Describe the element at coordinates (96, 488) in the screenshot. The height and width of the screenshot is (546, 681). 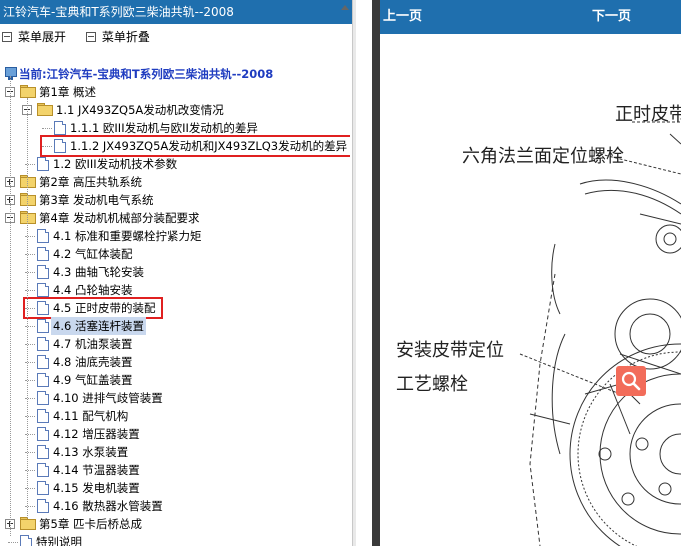
I see `tree-item-label: 4.15 发电机装置` at that location.